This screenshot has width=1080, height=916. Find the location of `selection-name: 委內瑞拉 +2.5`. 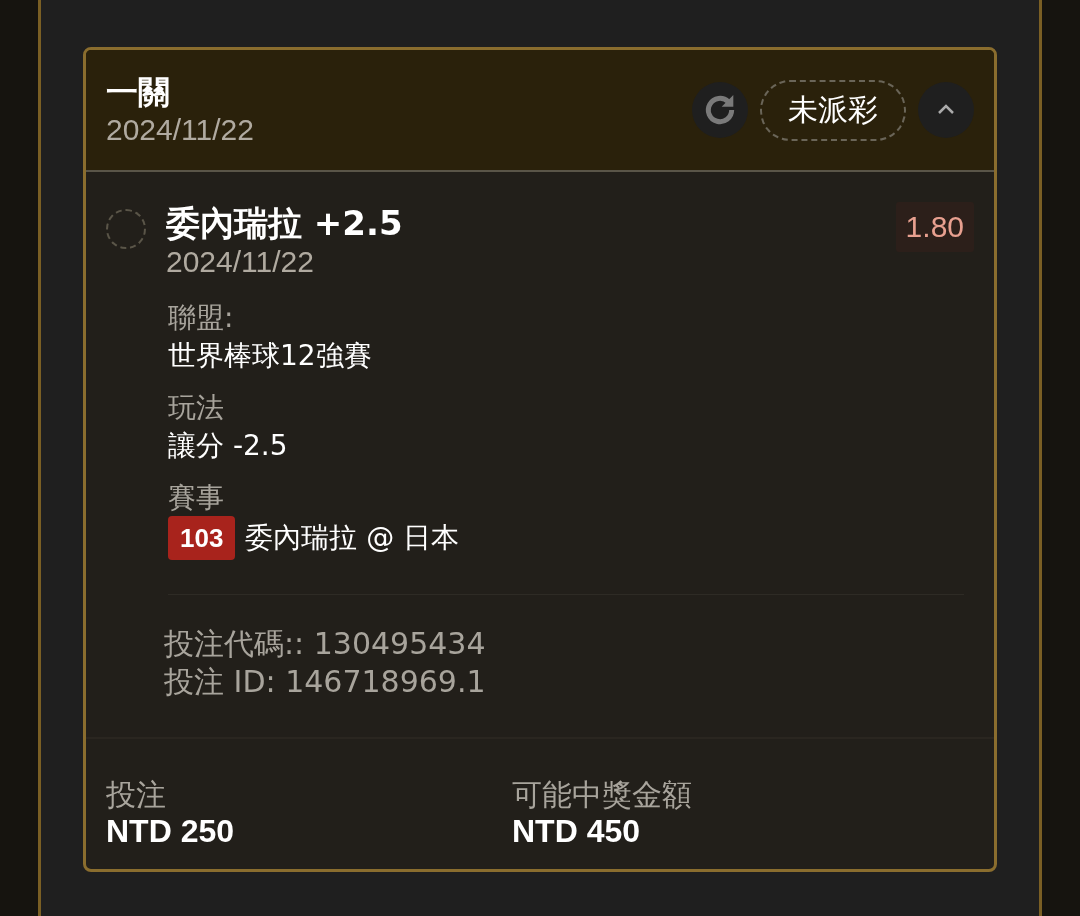

selection-name: 委內瑞拉 +2.5 is located at coordinates (285, 223).